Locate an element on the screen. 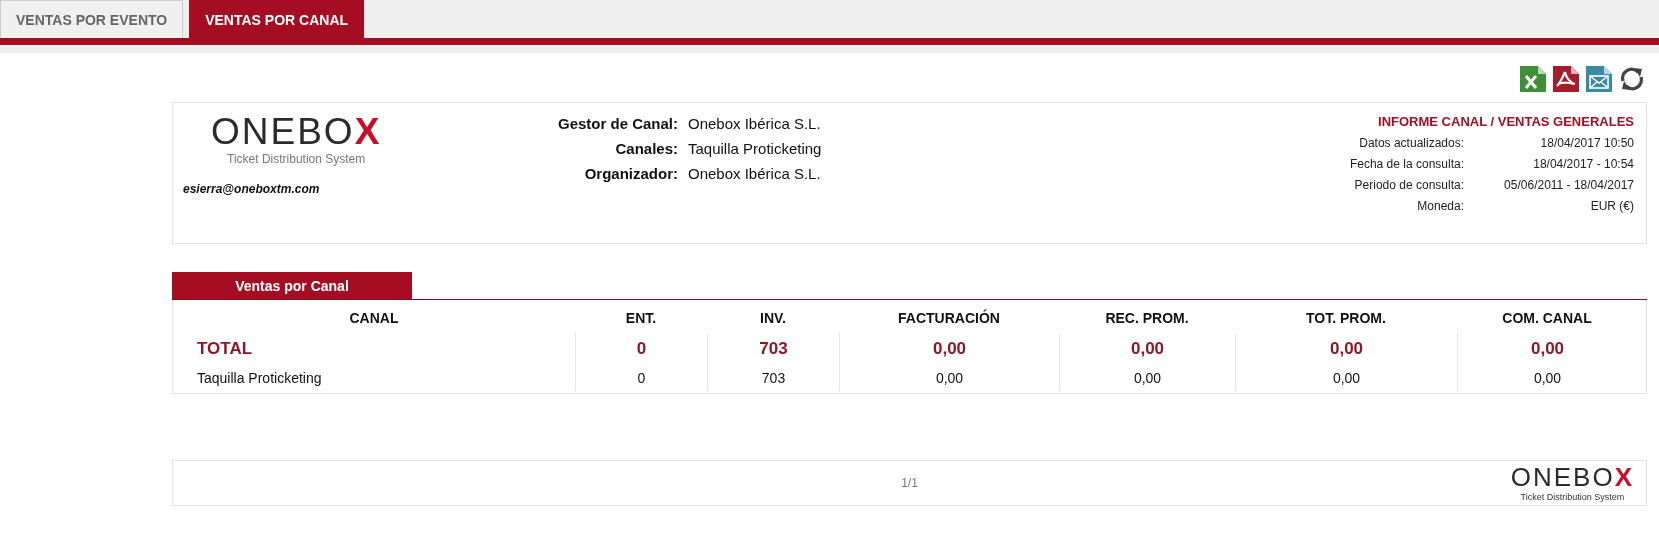  email-icon is located at coordinates (1599, 79).